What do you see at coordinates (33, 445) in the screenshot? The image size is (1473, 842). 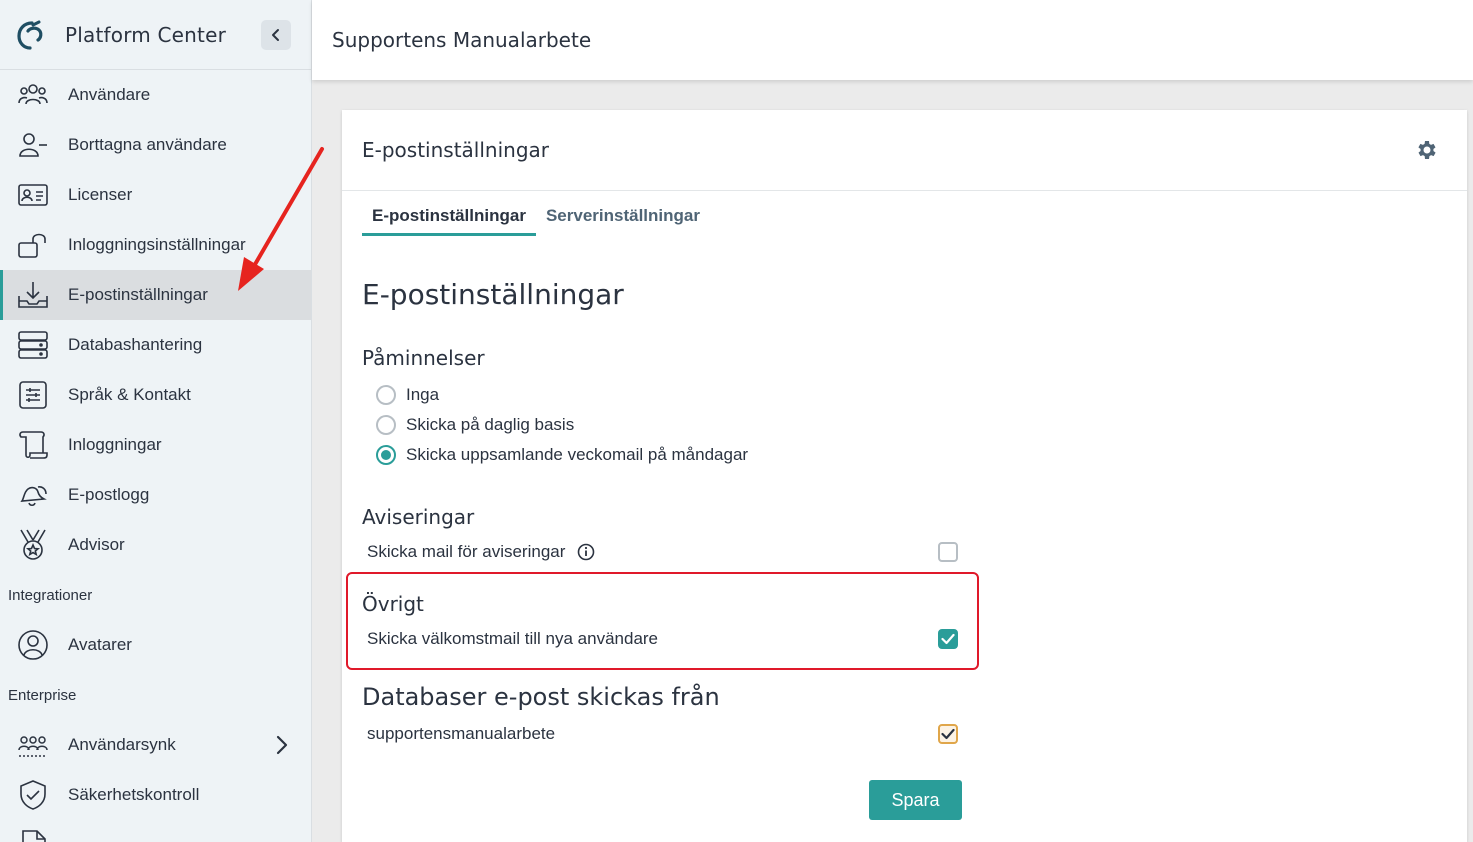 I see `scroll-icon` at bounding box center [33, 445].